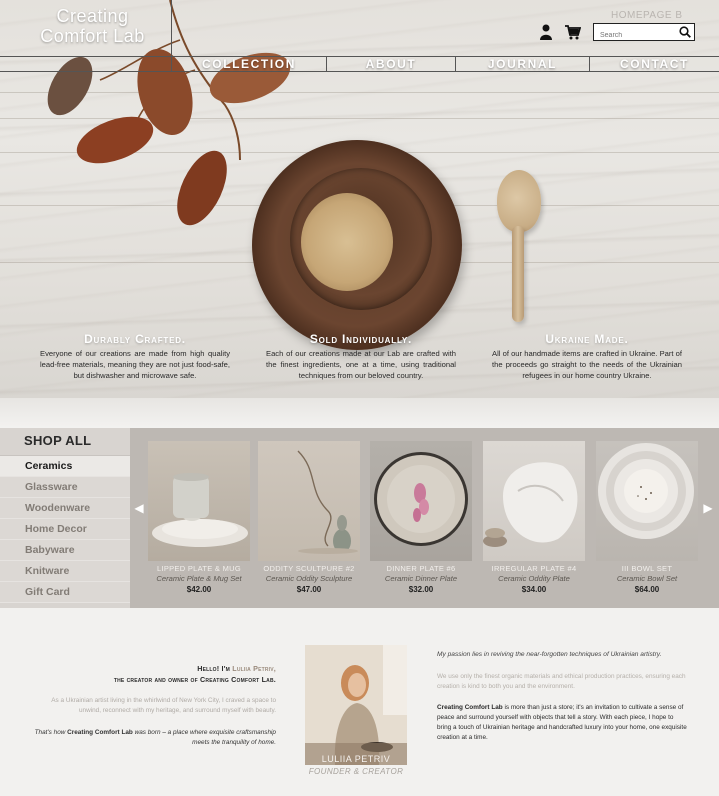  What do you see at coordinates (65, 508) in the screenshot?
I see `category-woodenware: Woodenware` at bounding box center [65, 508].